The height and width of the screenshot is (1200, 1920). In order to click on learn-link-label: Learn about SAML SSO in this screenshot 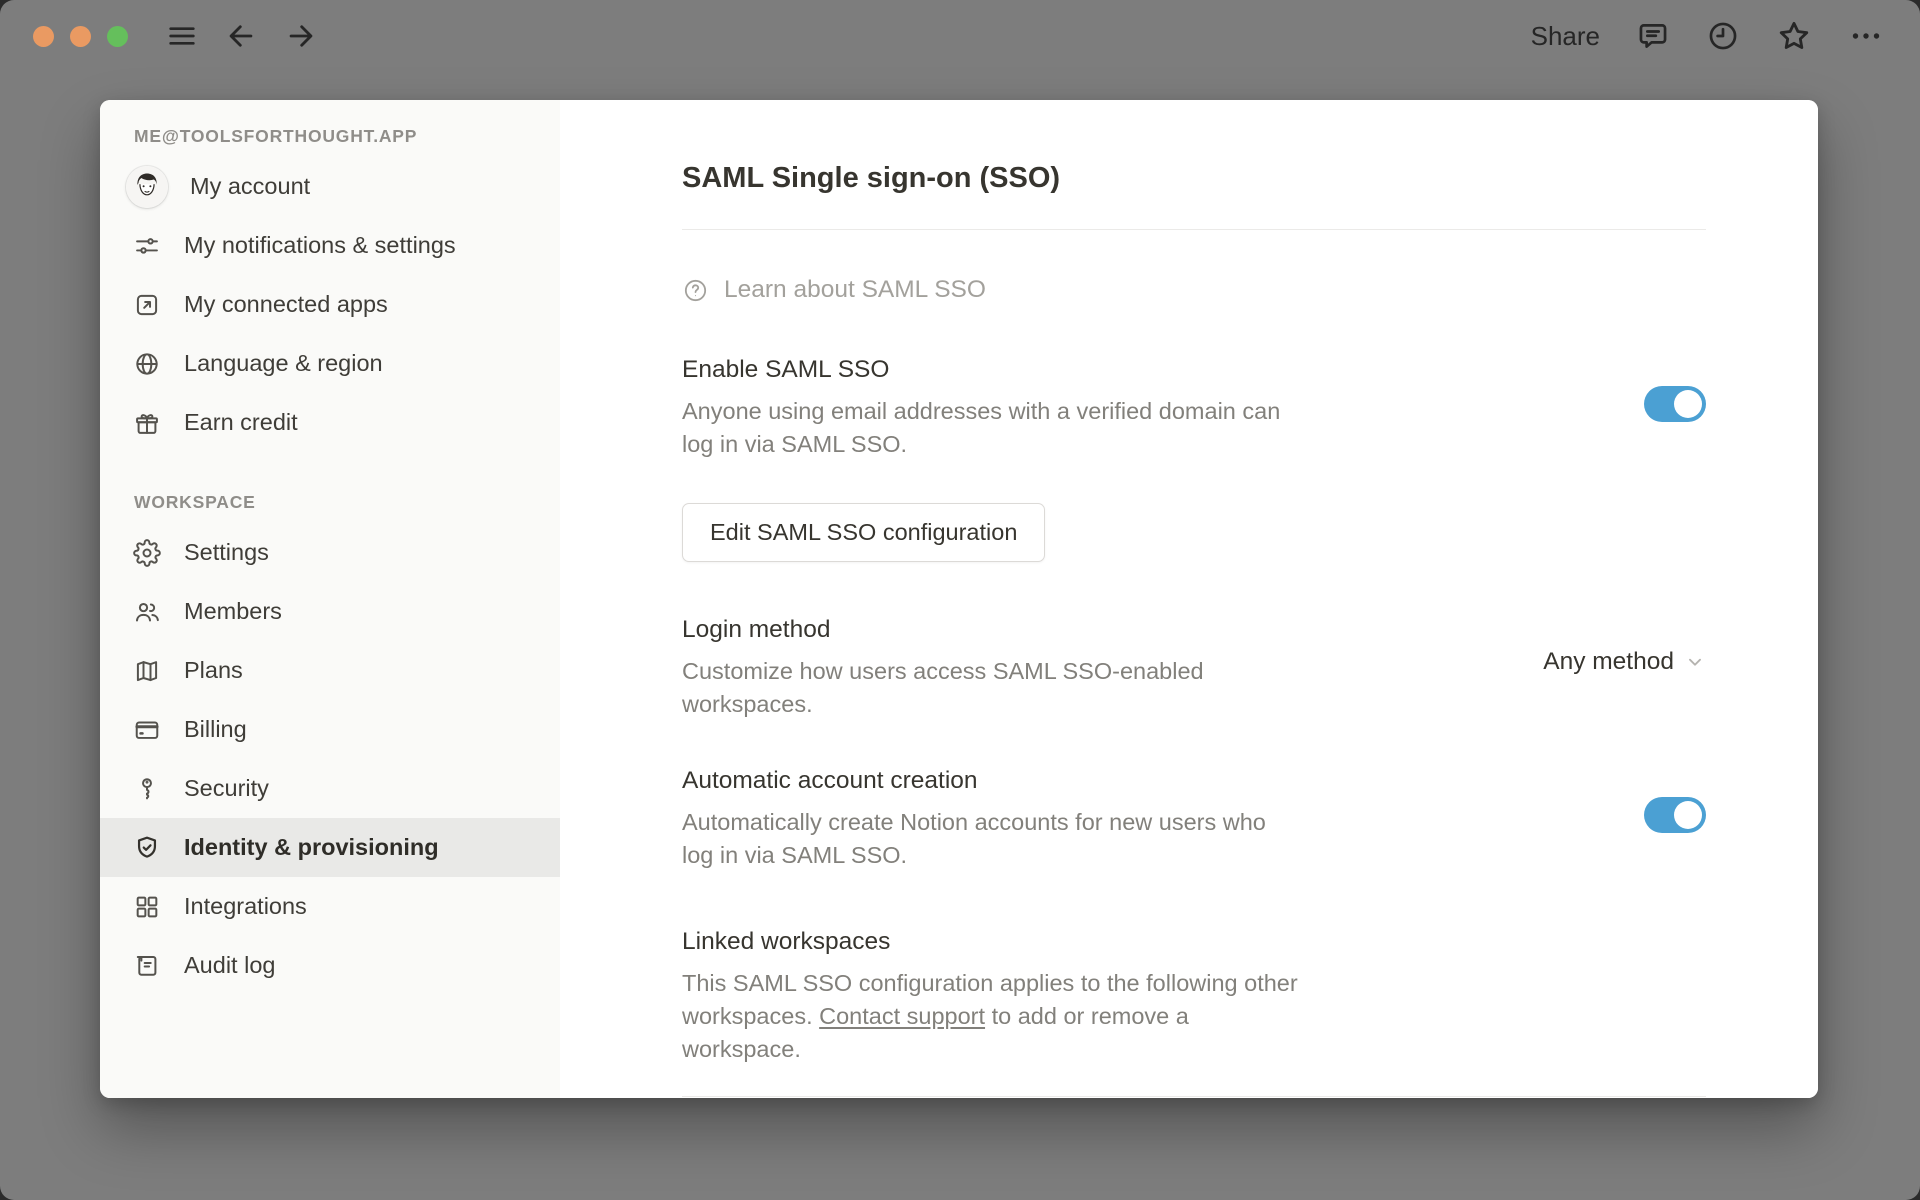, I will do `click(855, 289)`.